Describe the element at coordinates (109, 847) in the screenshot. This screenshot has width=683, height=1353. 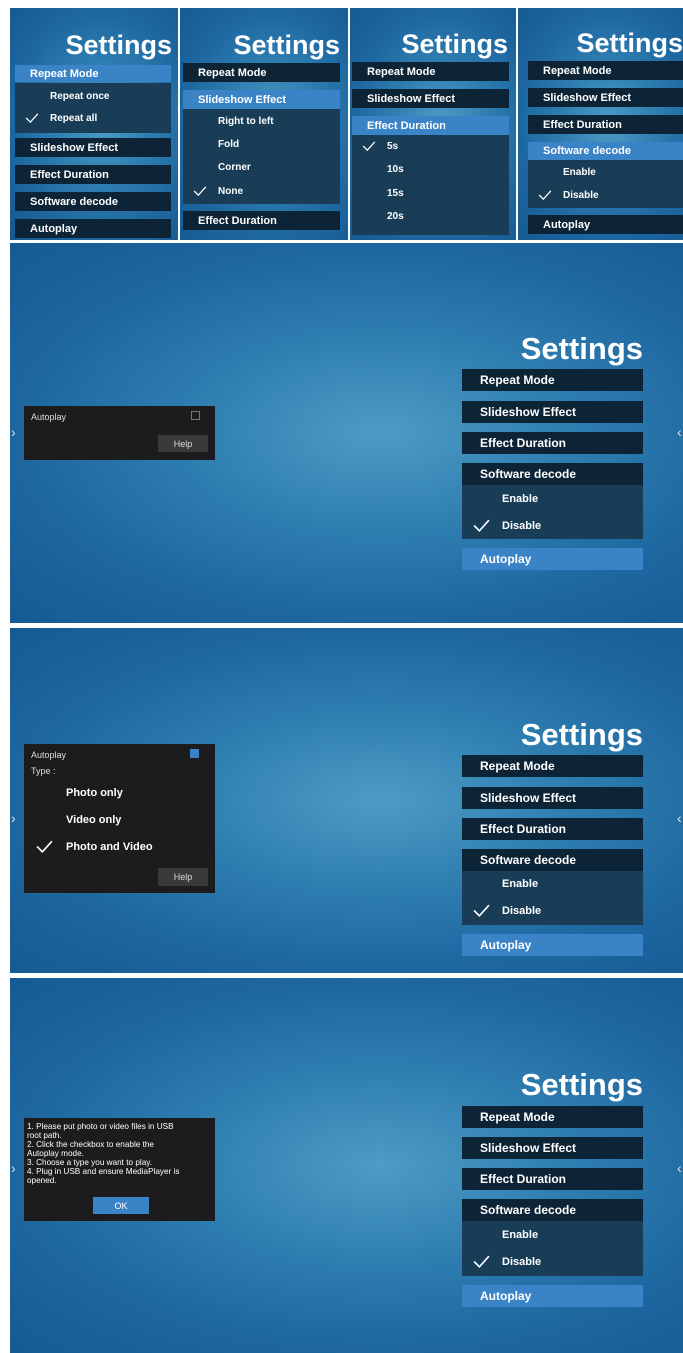
I see `option-label: Photo and Video` at that location.